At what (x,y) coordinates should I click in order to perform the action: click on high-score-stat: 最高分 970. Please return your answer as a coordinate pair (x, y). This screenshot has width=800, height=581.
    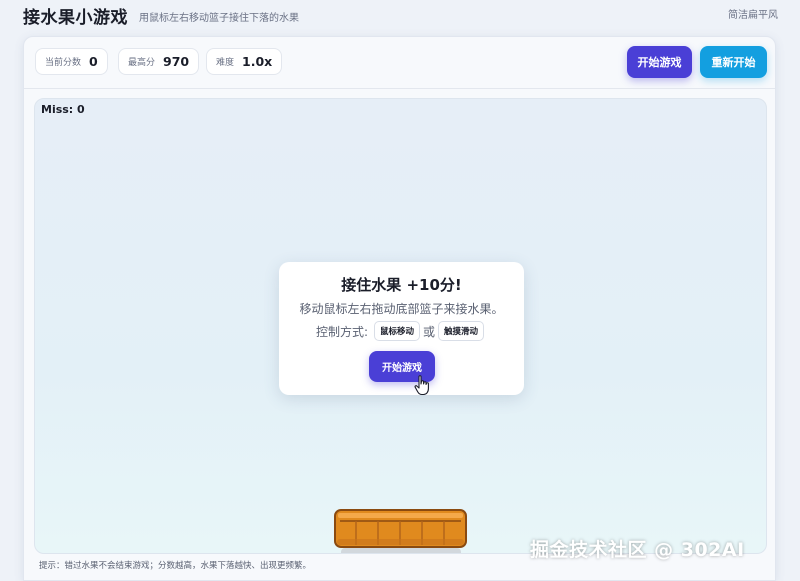
    Looking at the image, I should click on (159, 61).